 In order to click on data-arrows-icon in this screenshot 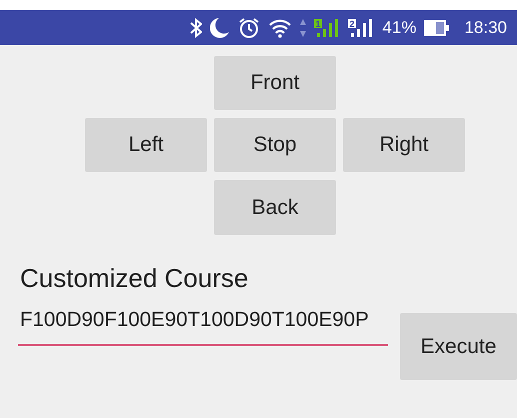, I will do `click(303, 27)`.